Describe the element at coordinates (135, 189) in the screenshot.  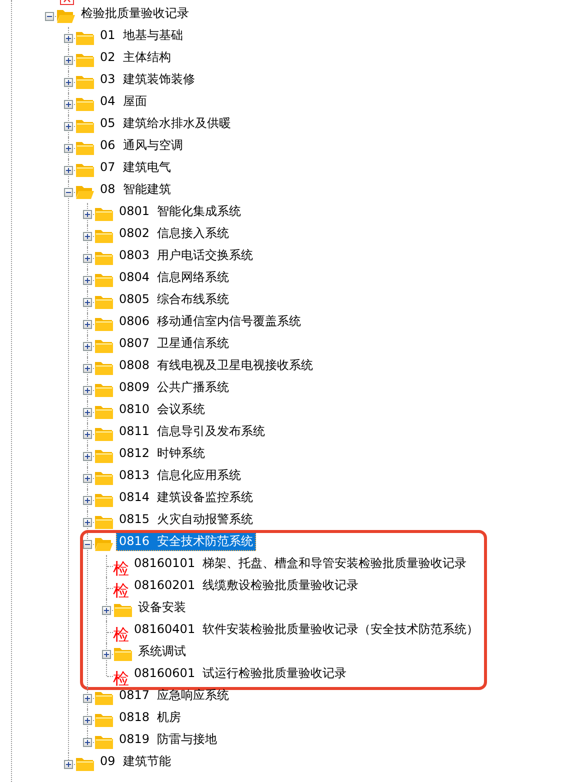
I see `tree-item: 08 智能建筑` at that location.